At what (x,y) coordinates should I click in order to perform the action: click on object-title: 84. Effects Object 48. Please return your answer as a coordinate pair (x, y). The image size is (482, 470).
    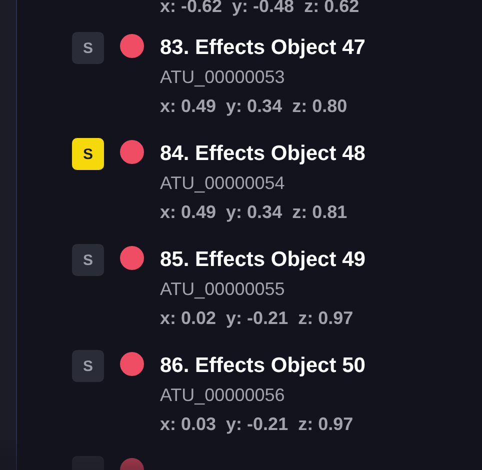
    Looking at the image, I should click on (263, 154).